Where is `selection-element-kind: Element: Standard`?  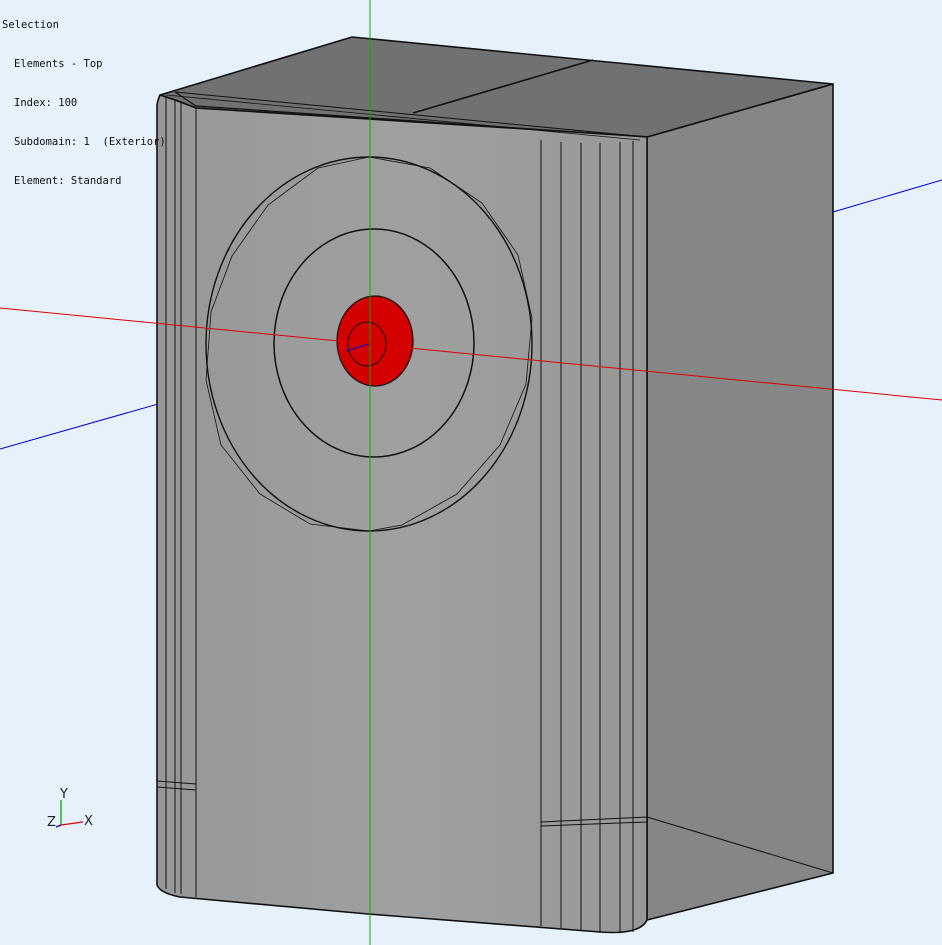 selection-element-kind: Element: Standard is located at coordinates (68, 181).